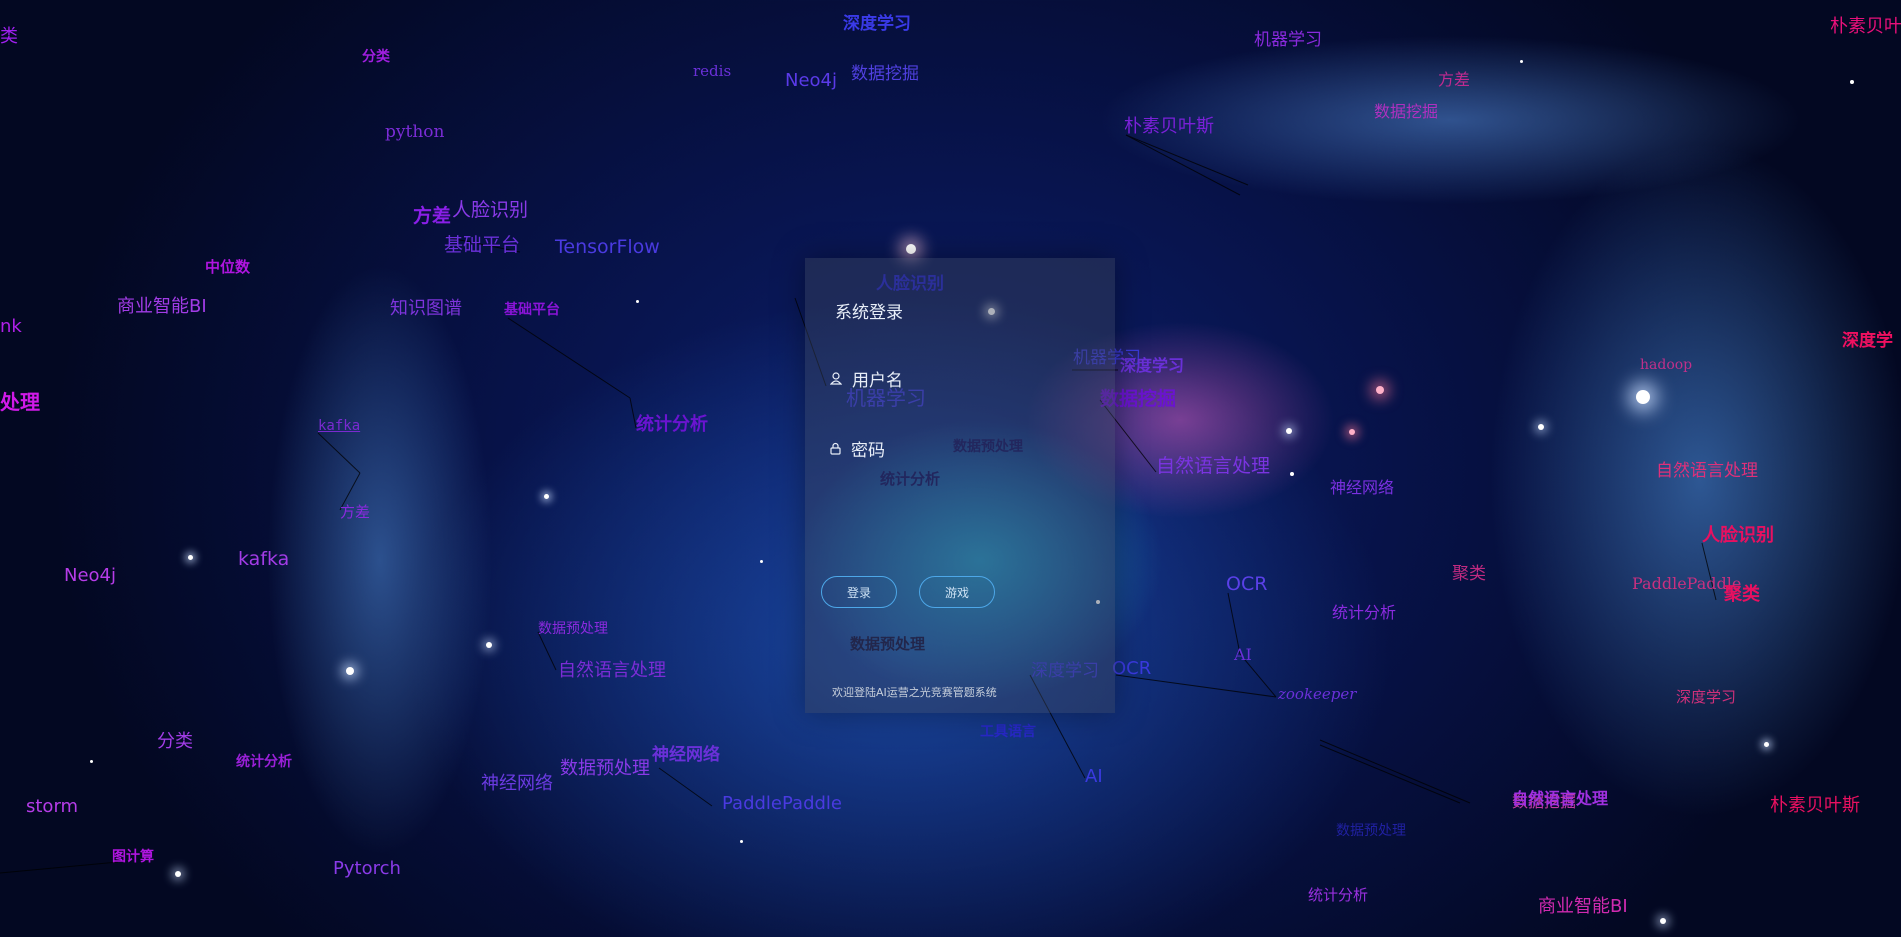 The image size is (1901, 937). I want to click on login-button: 登录, so click(859, 592).